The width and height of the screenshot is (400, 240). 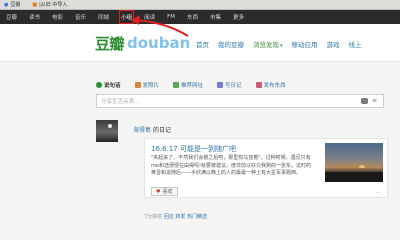 What do you see at coordinates (57, 17) in the screenshot?
I see `topnav-item-movie: 电影` at bounding box center [57, 17].